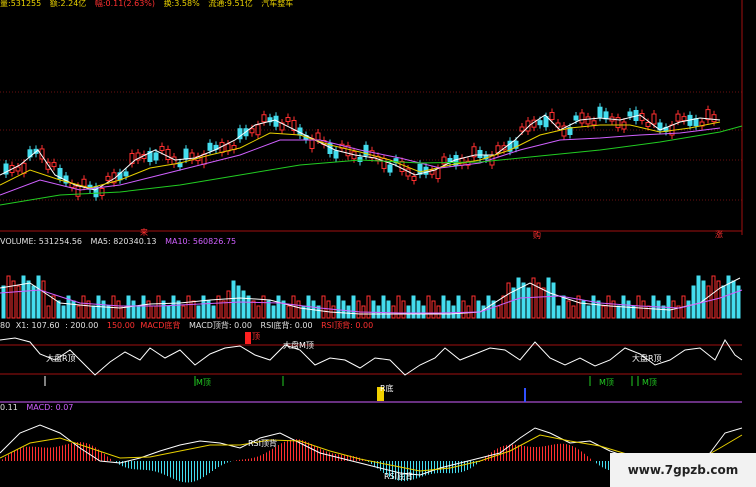 The height and width of the screenshot is (487, 756). I want to click on volume-ma5: MA5: 820340.13, so click(123, 241).